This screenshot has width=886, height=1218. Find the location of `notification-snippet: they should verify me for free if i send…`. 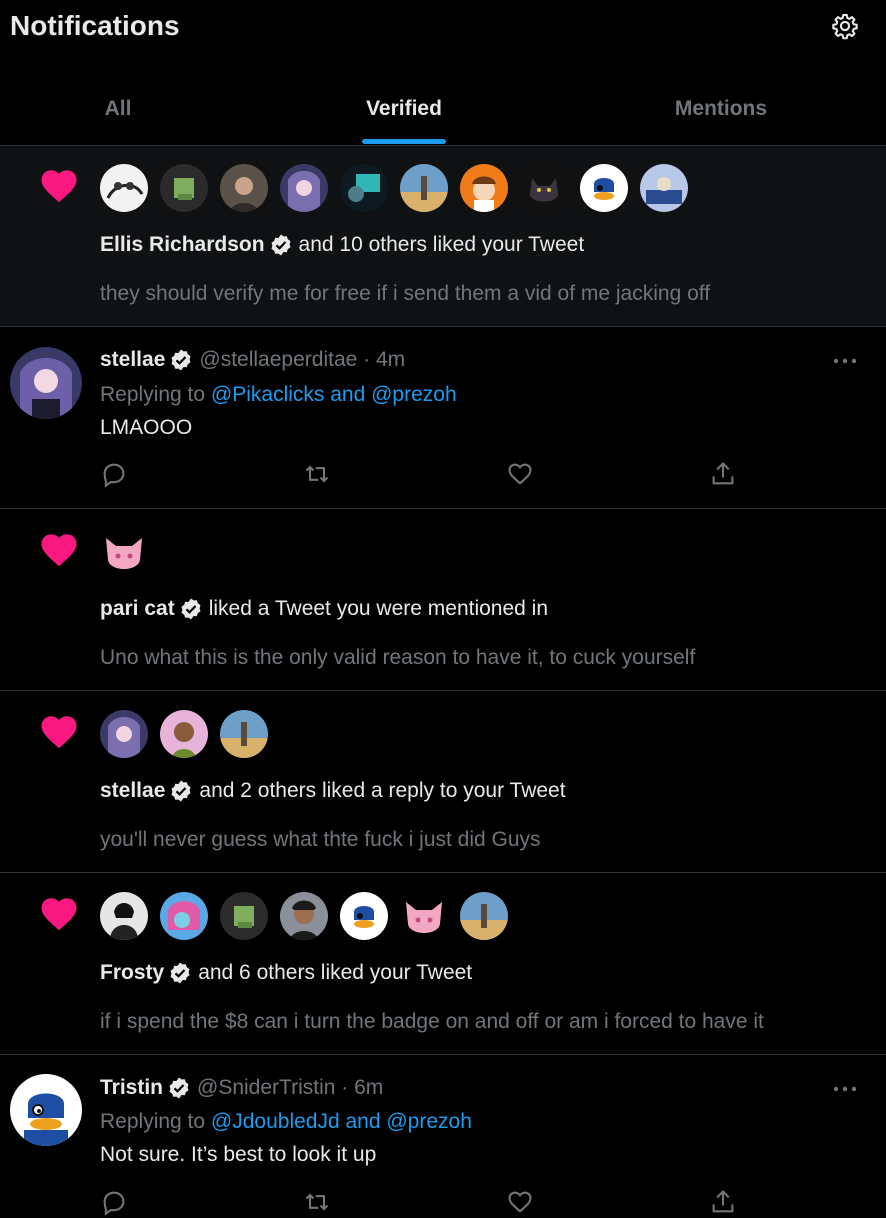

notification-snippet: they should verify me for free if i send… is located at coordinates (405, 294).